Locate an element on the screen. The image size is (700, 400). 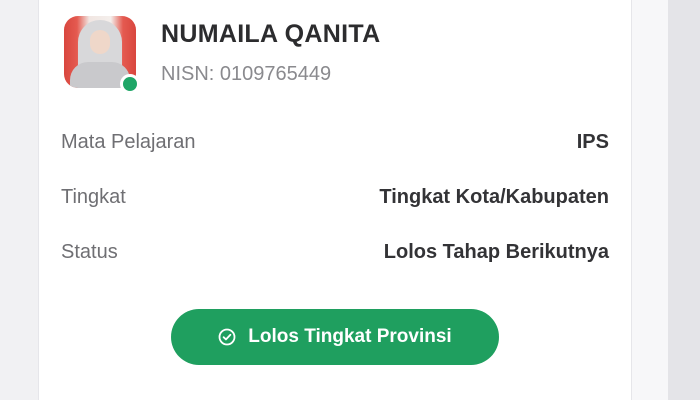
check-circle-icon is located at coordinates (227, 337).